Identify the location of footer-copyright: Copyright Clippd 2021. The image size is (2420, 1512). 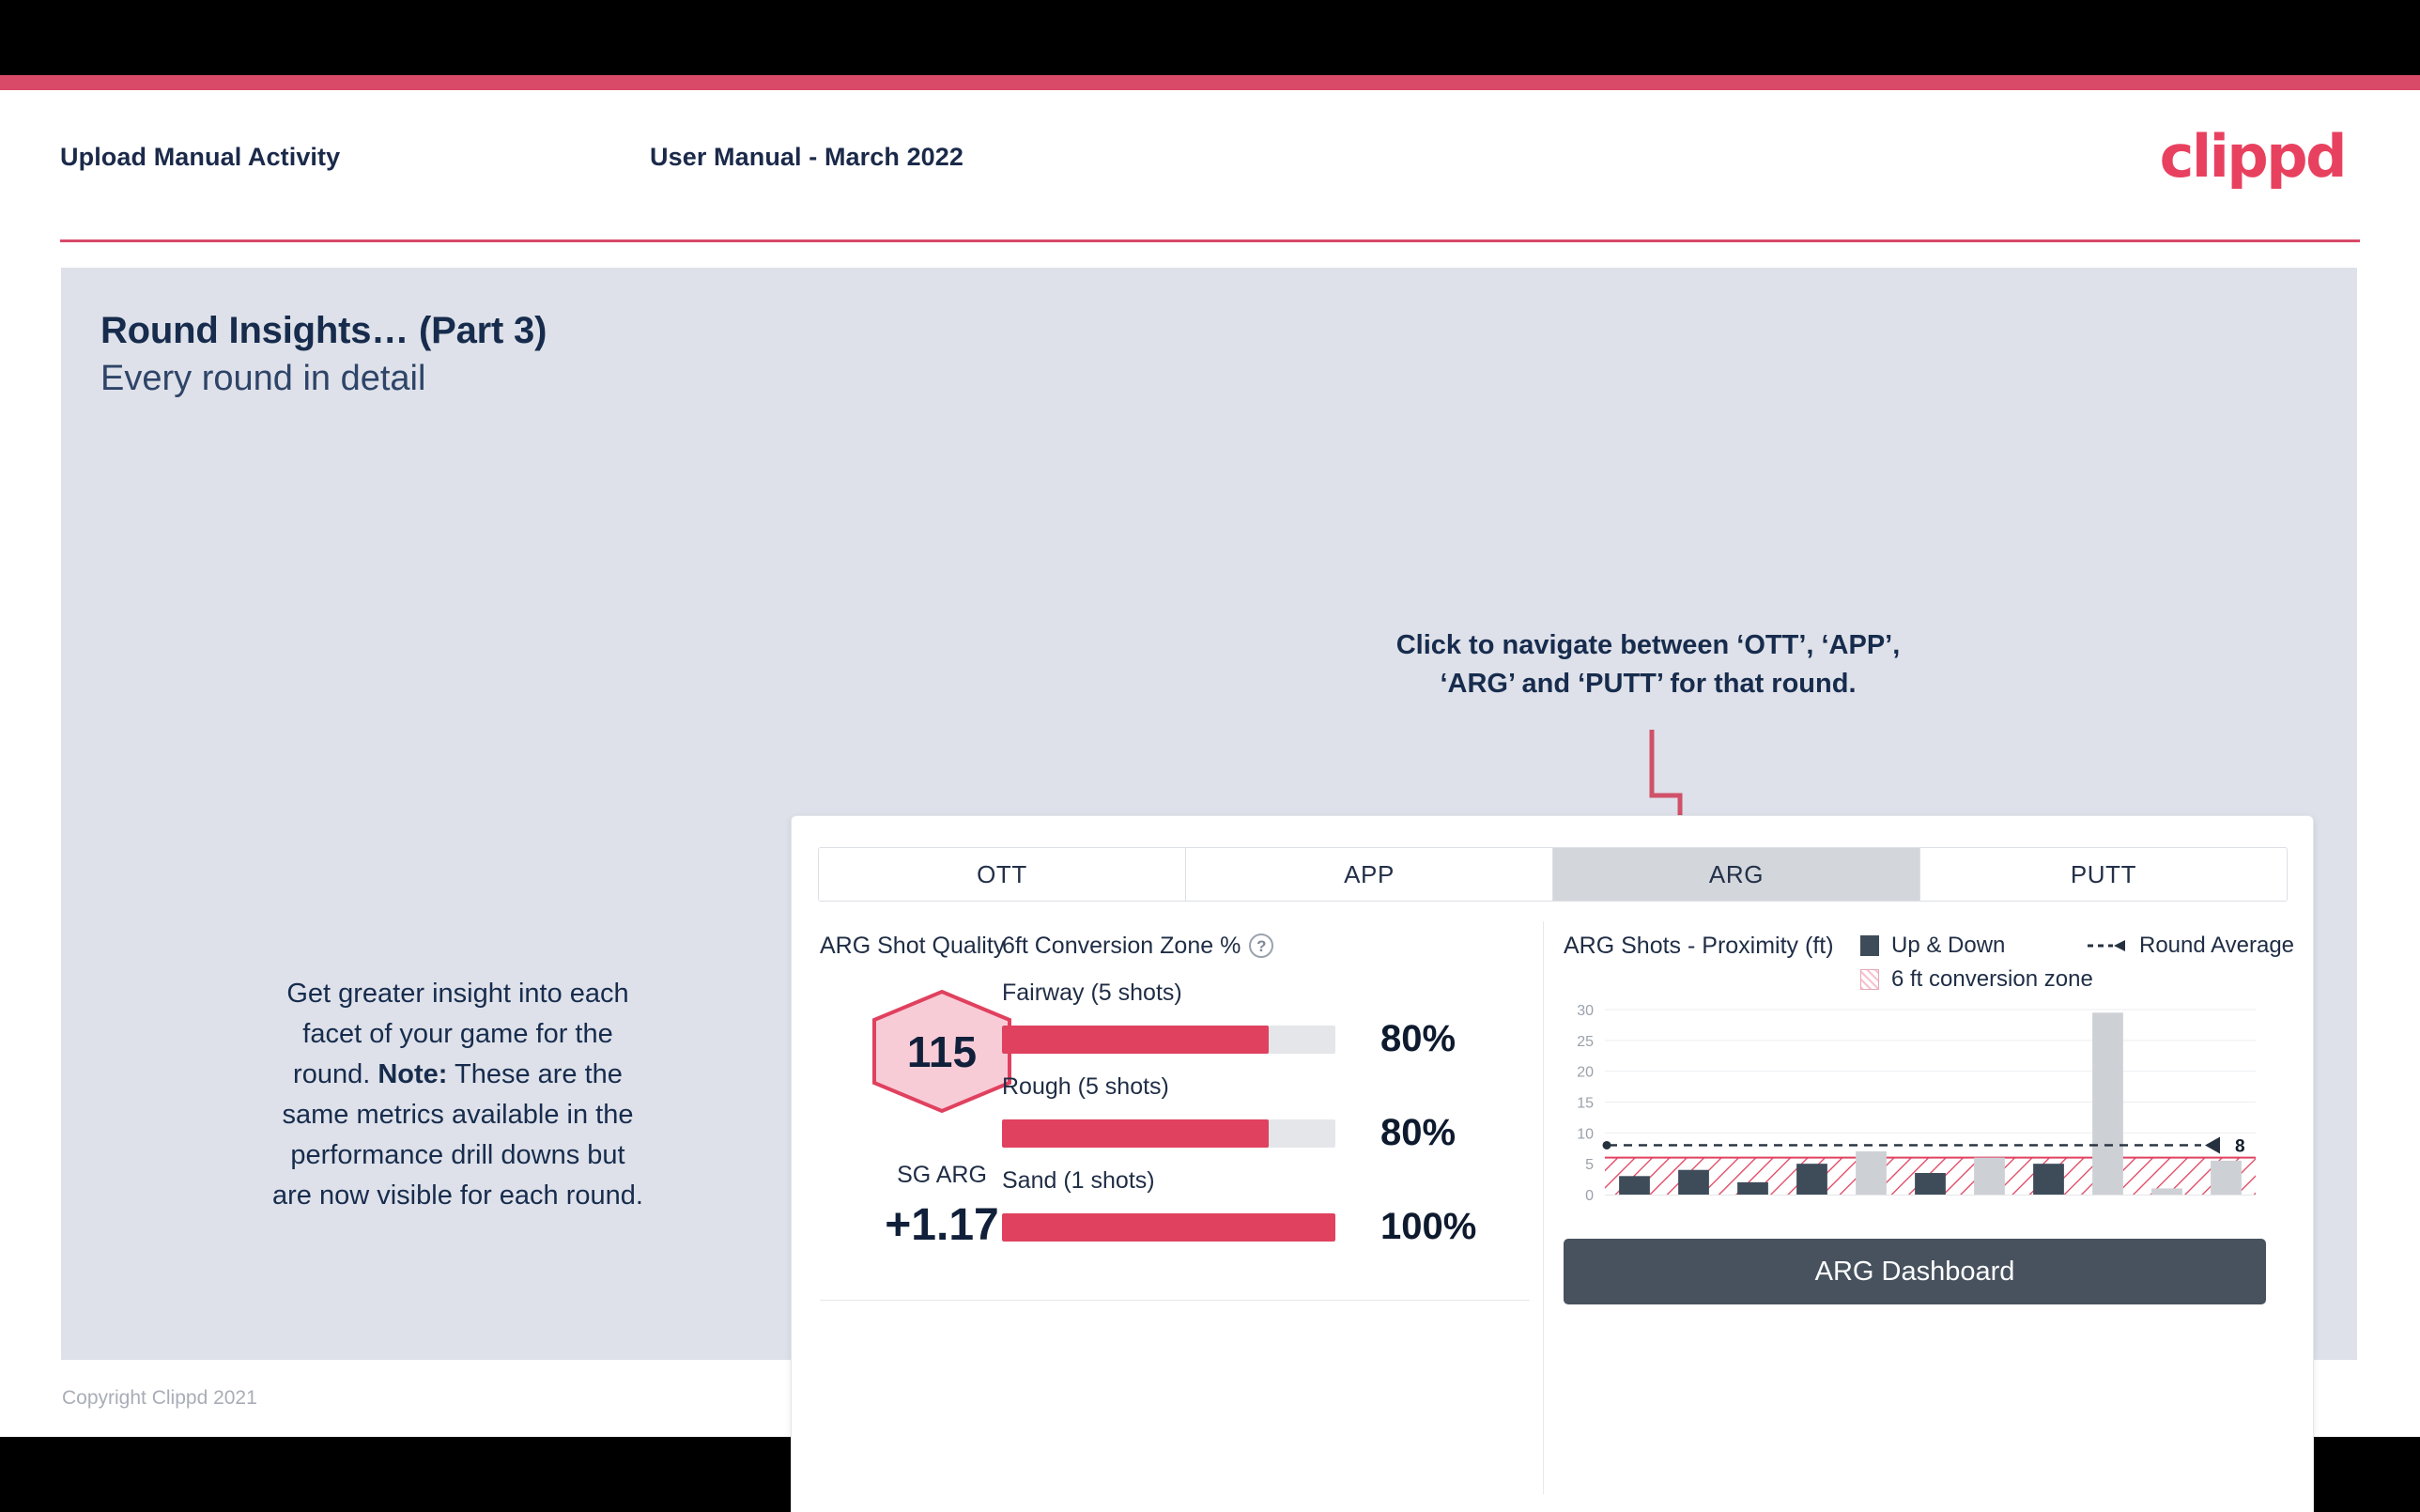
(159, 1398).